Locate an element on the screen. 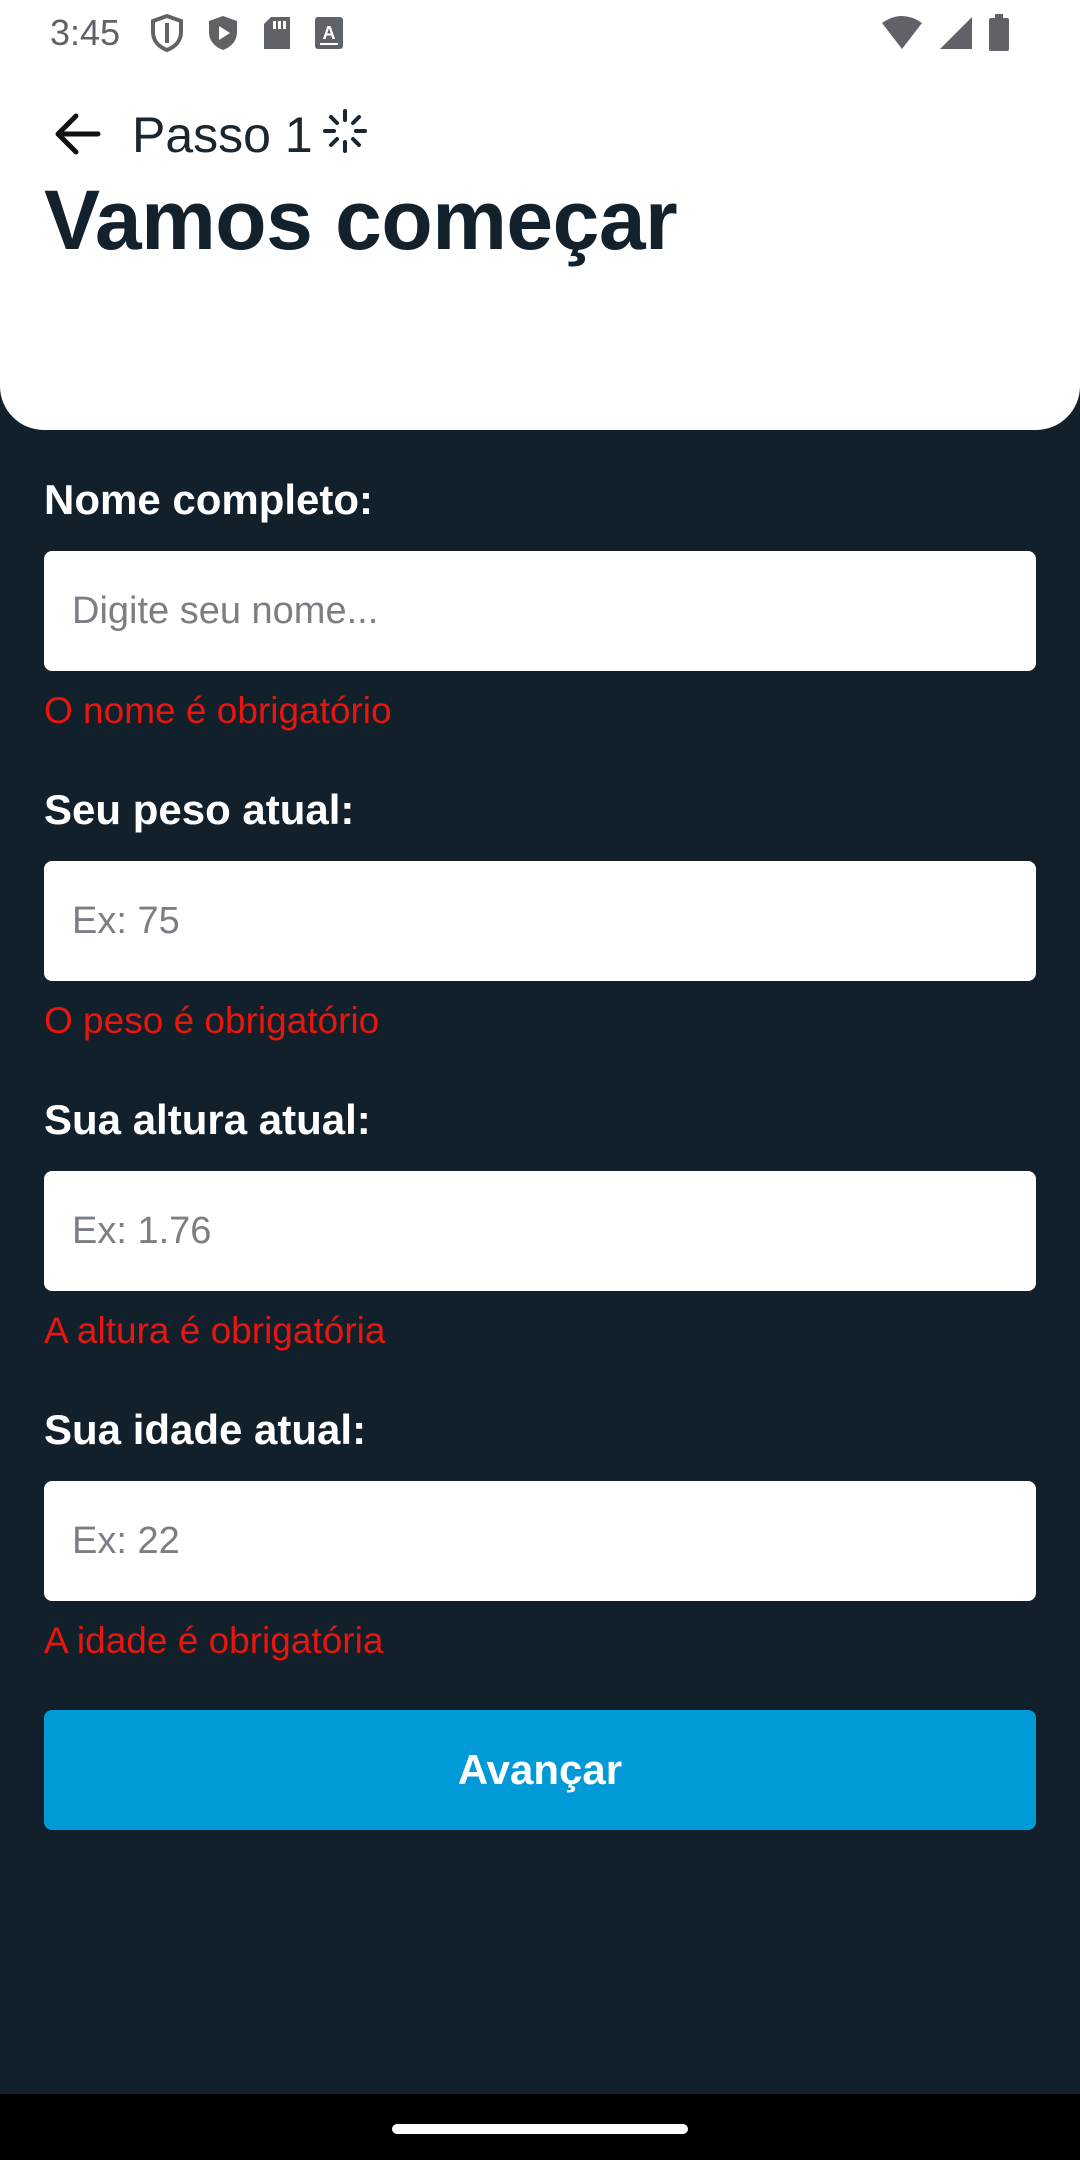 This screenshot has width=1080, height=2160. navigation-bar is located at coordinates (540, 2127).